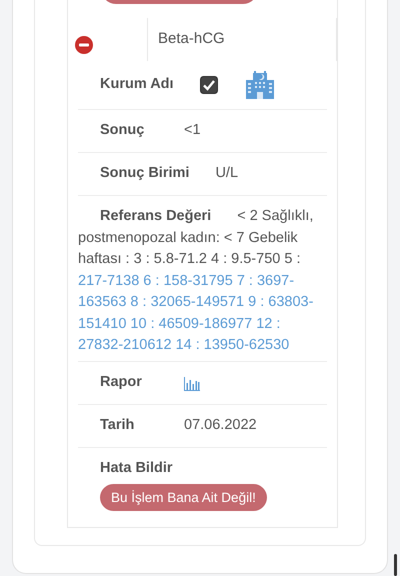  Describe the element at coordinates (395, 565) in the screenshot. I see `scrollbar` at that location.